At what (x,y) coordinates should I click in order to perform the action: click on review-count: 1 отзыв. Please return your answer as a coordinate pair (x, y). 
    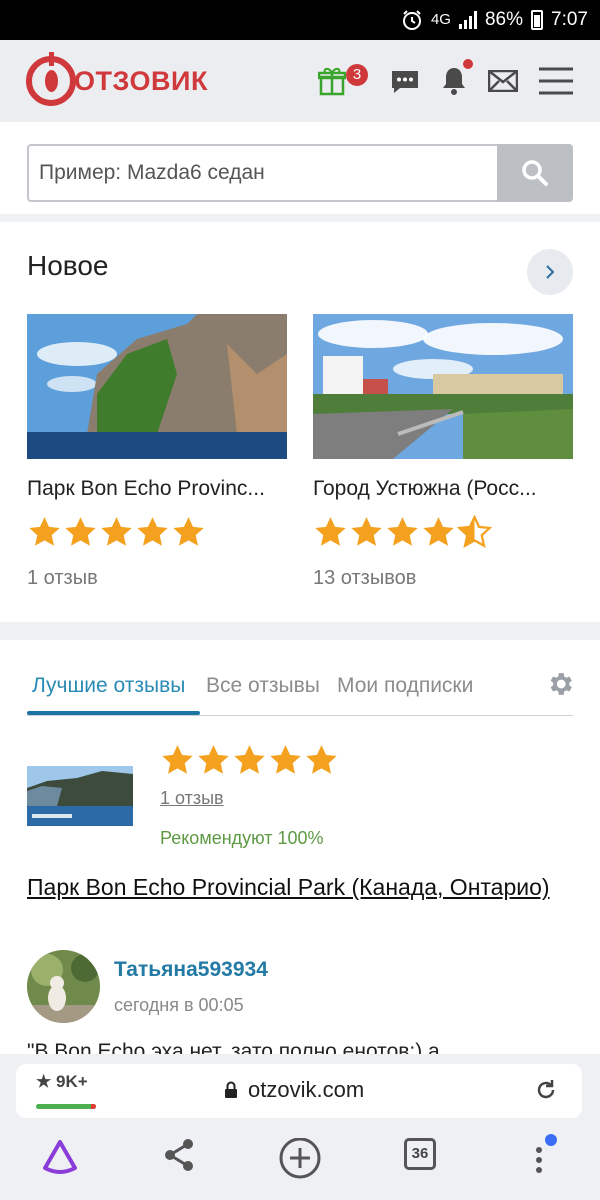
    Looking at the image, I should click on (62, 578).